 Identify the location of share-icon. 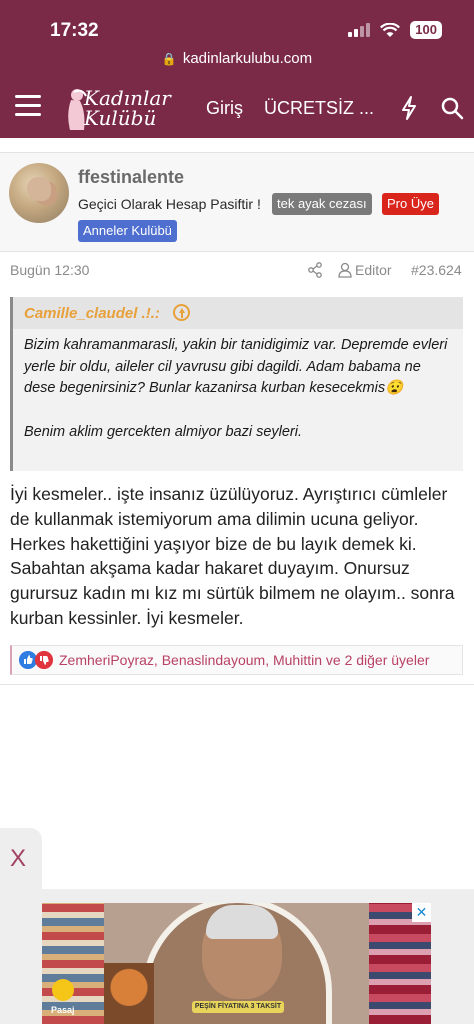
(315, 270).